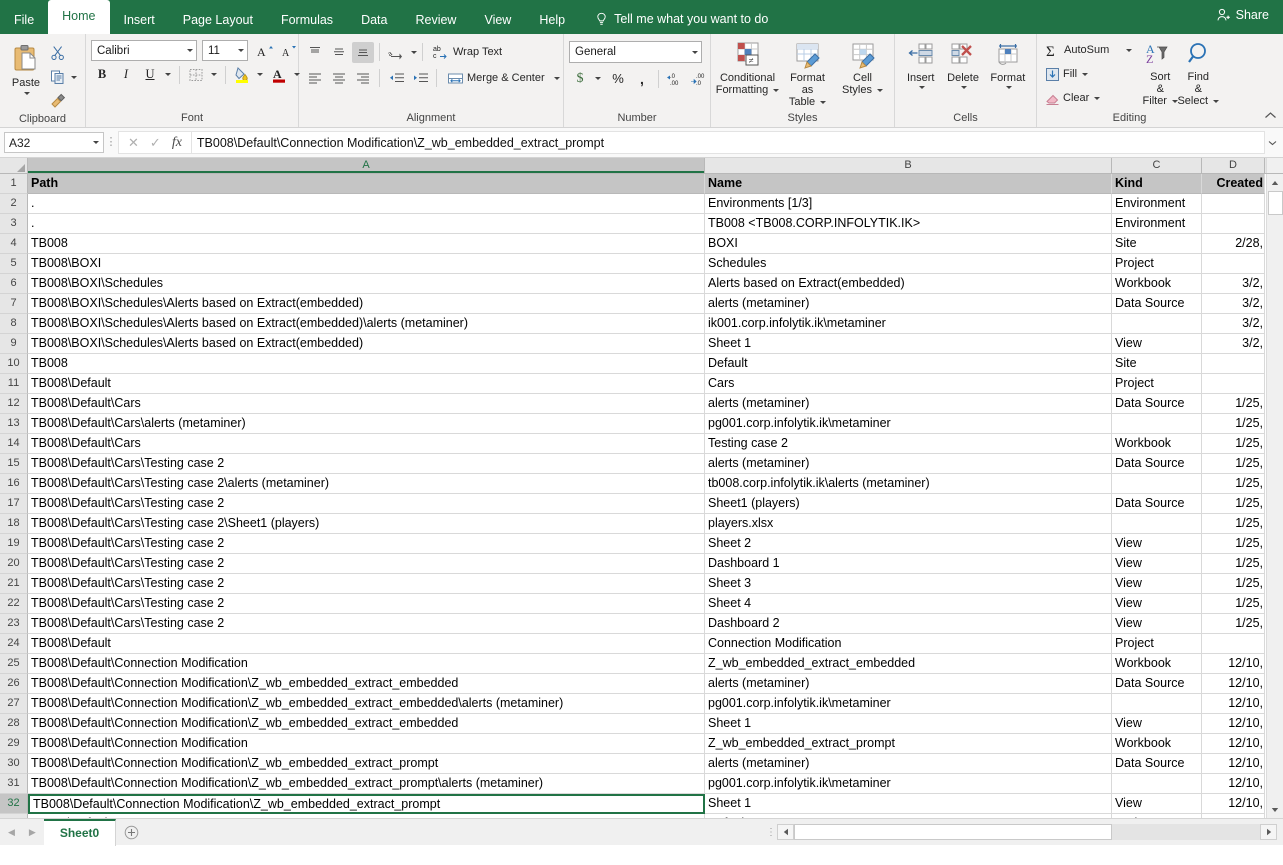 This screenshot has height=865, width=1283. What do you see at coordinates (14, 524) in the screenshot?
I see `row-header-18: 18` at bounding box center [14, 524].